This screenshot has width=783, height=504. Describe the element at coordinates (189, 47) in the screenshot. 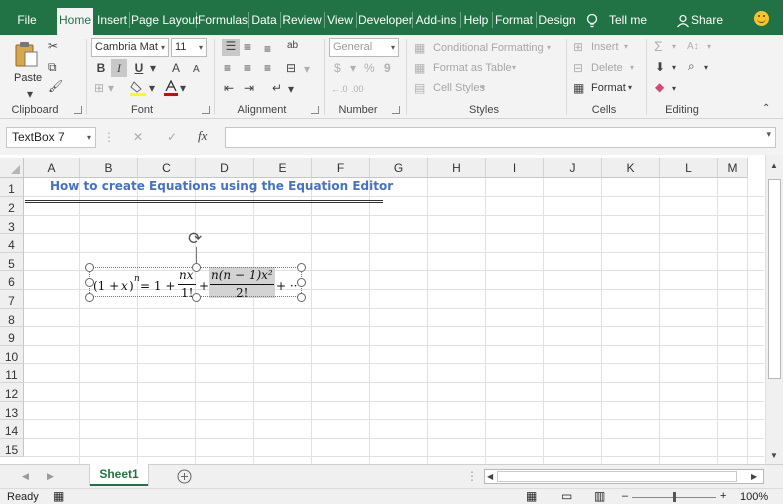

I see `font-size-combo: 11 ▾` at that location.